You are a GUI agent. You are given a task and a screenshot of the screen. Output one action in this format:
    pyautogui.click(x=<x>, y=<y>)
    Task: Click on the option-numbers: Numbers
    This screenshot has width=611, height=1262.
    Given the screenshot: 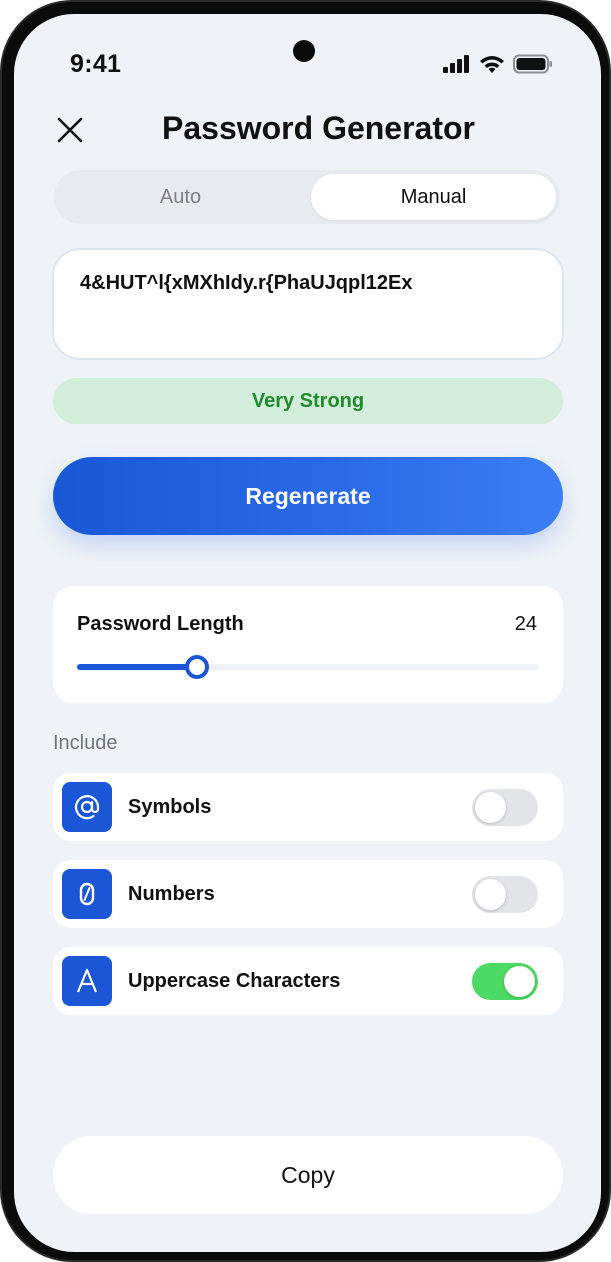 What is the action you would take?
    pyautogui.click(x=308, y=894)
    